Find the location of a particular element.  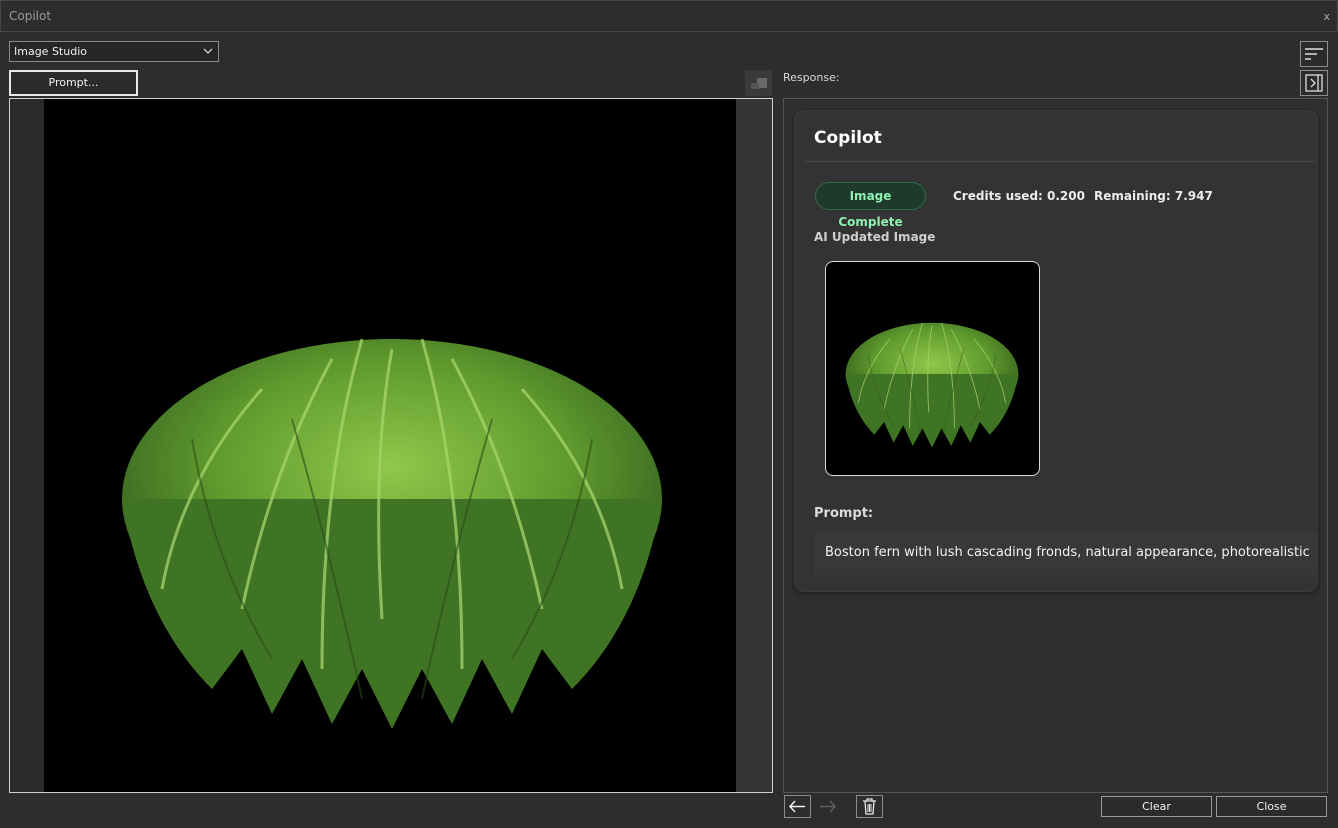

window-close-button: x is located at coordinates (1326, 16).